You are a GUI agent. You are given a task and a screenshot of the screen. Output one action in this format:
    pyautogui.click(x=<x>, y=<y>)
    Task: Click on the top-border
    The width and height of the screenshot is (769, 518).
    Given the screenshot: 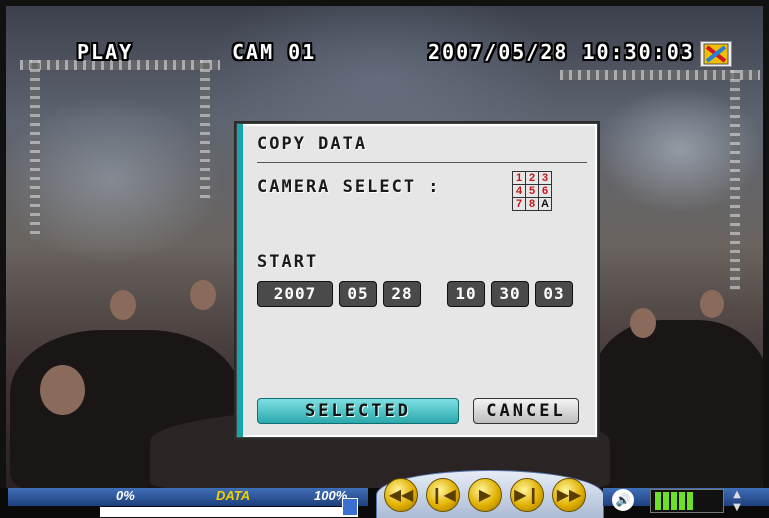 What is the action you would take?
    pyautogui.click(x=384, y=3)
    